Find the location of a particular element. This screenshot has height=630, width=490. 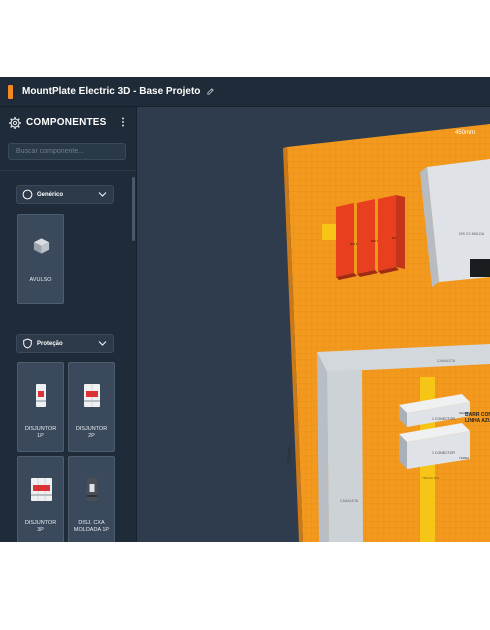

sidebar-title: COMPONENTES is located at coordinates (66, 122).